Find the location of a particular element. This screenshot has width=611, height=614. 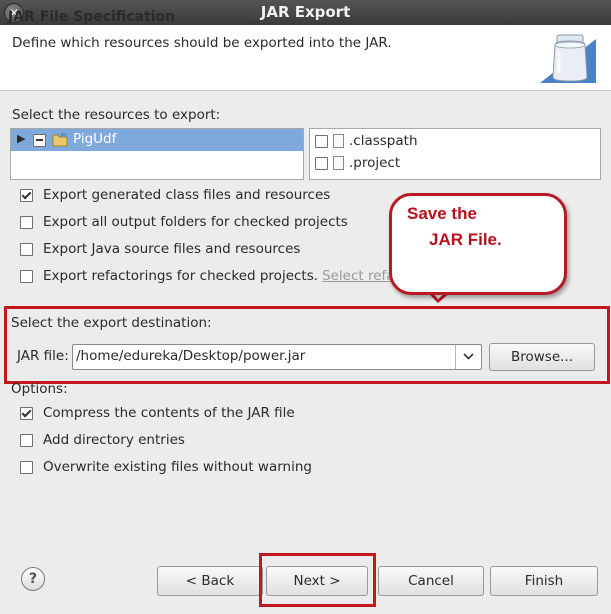

options-label: Options: is located at coordinates (39, 389).